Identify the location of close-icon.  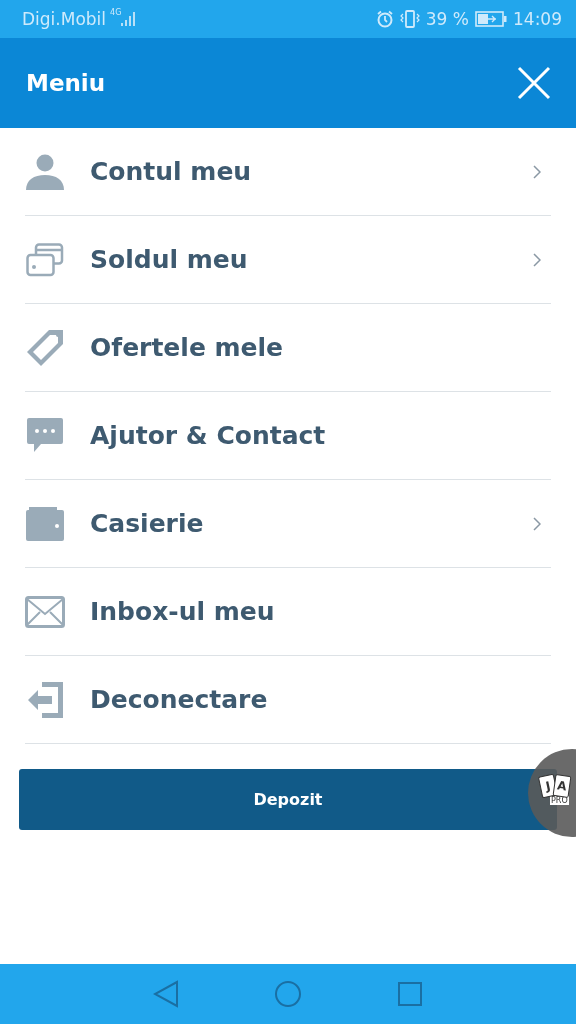
(534, 83).